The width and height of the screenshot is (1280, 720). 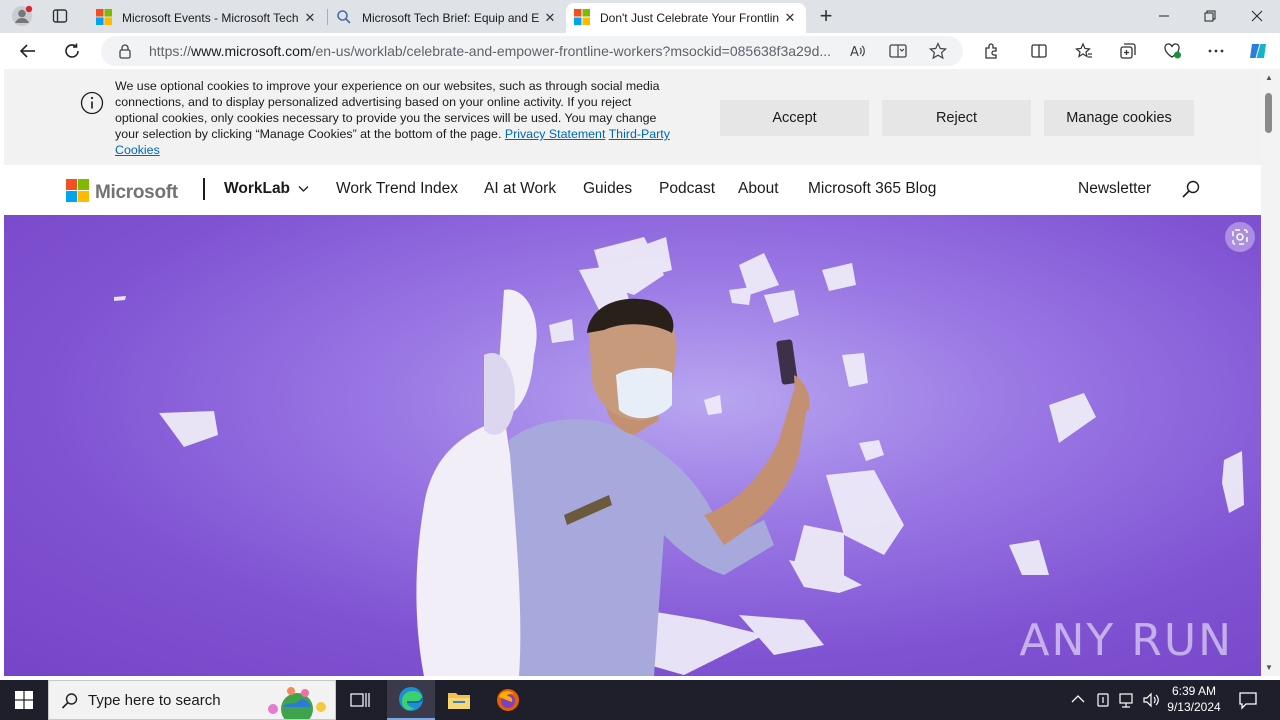 I want to click on newsletter-link: Newsletter, so click(x=1114, y=189).